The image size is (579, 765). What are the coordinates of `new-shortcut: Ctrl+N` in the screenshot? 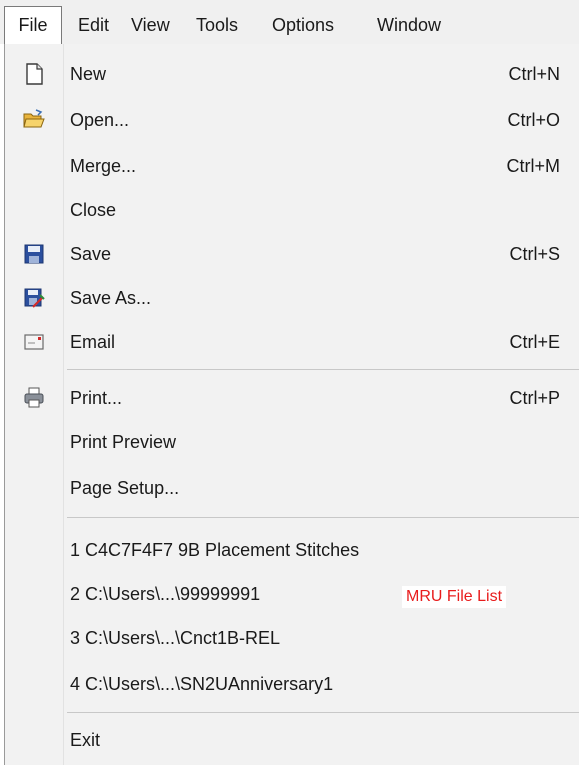 It's located at (534, 74).